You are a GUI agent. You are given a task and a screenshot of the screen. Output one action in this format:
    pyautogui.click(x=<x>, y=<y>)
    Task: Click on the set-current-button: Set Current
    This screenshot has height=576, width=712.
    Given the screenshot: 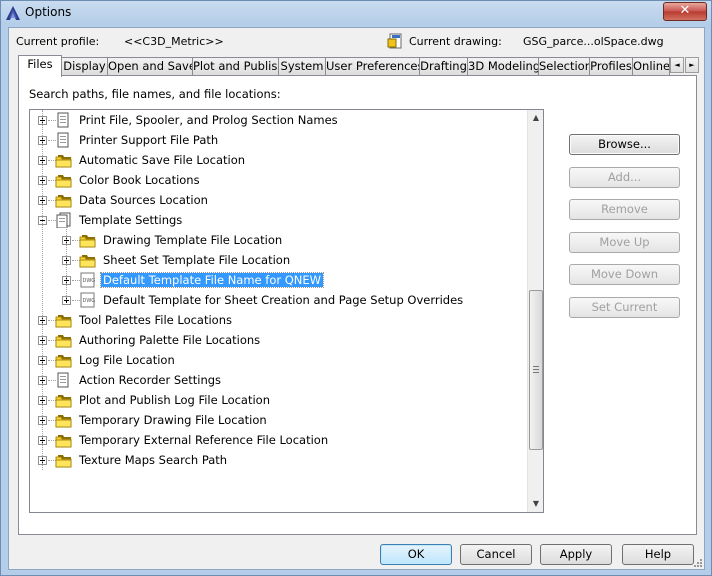 What is the action you would take?
    pyautogui.click(x=624, y=307)
    